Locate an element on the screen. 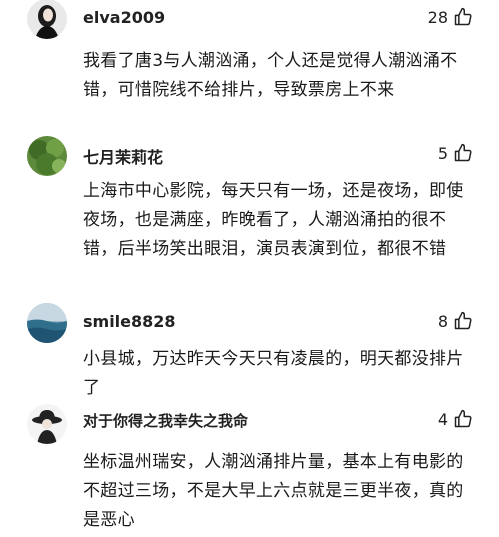 Image resolution: width=499 pixels, height=537 pixels. avatar-hat-figure-icon is located at coordinates (47, 424).